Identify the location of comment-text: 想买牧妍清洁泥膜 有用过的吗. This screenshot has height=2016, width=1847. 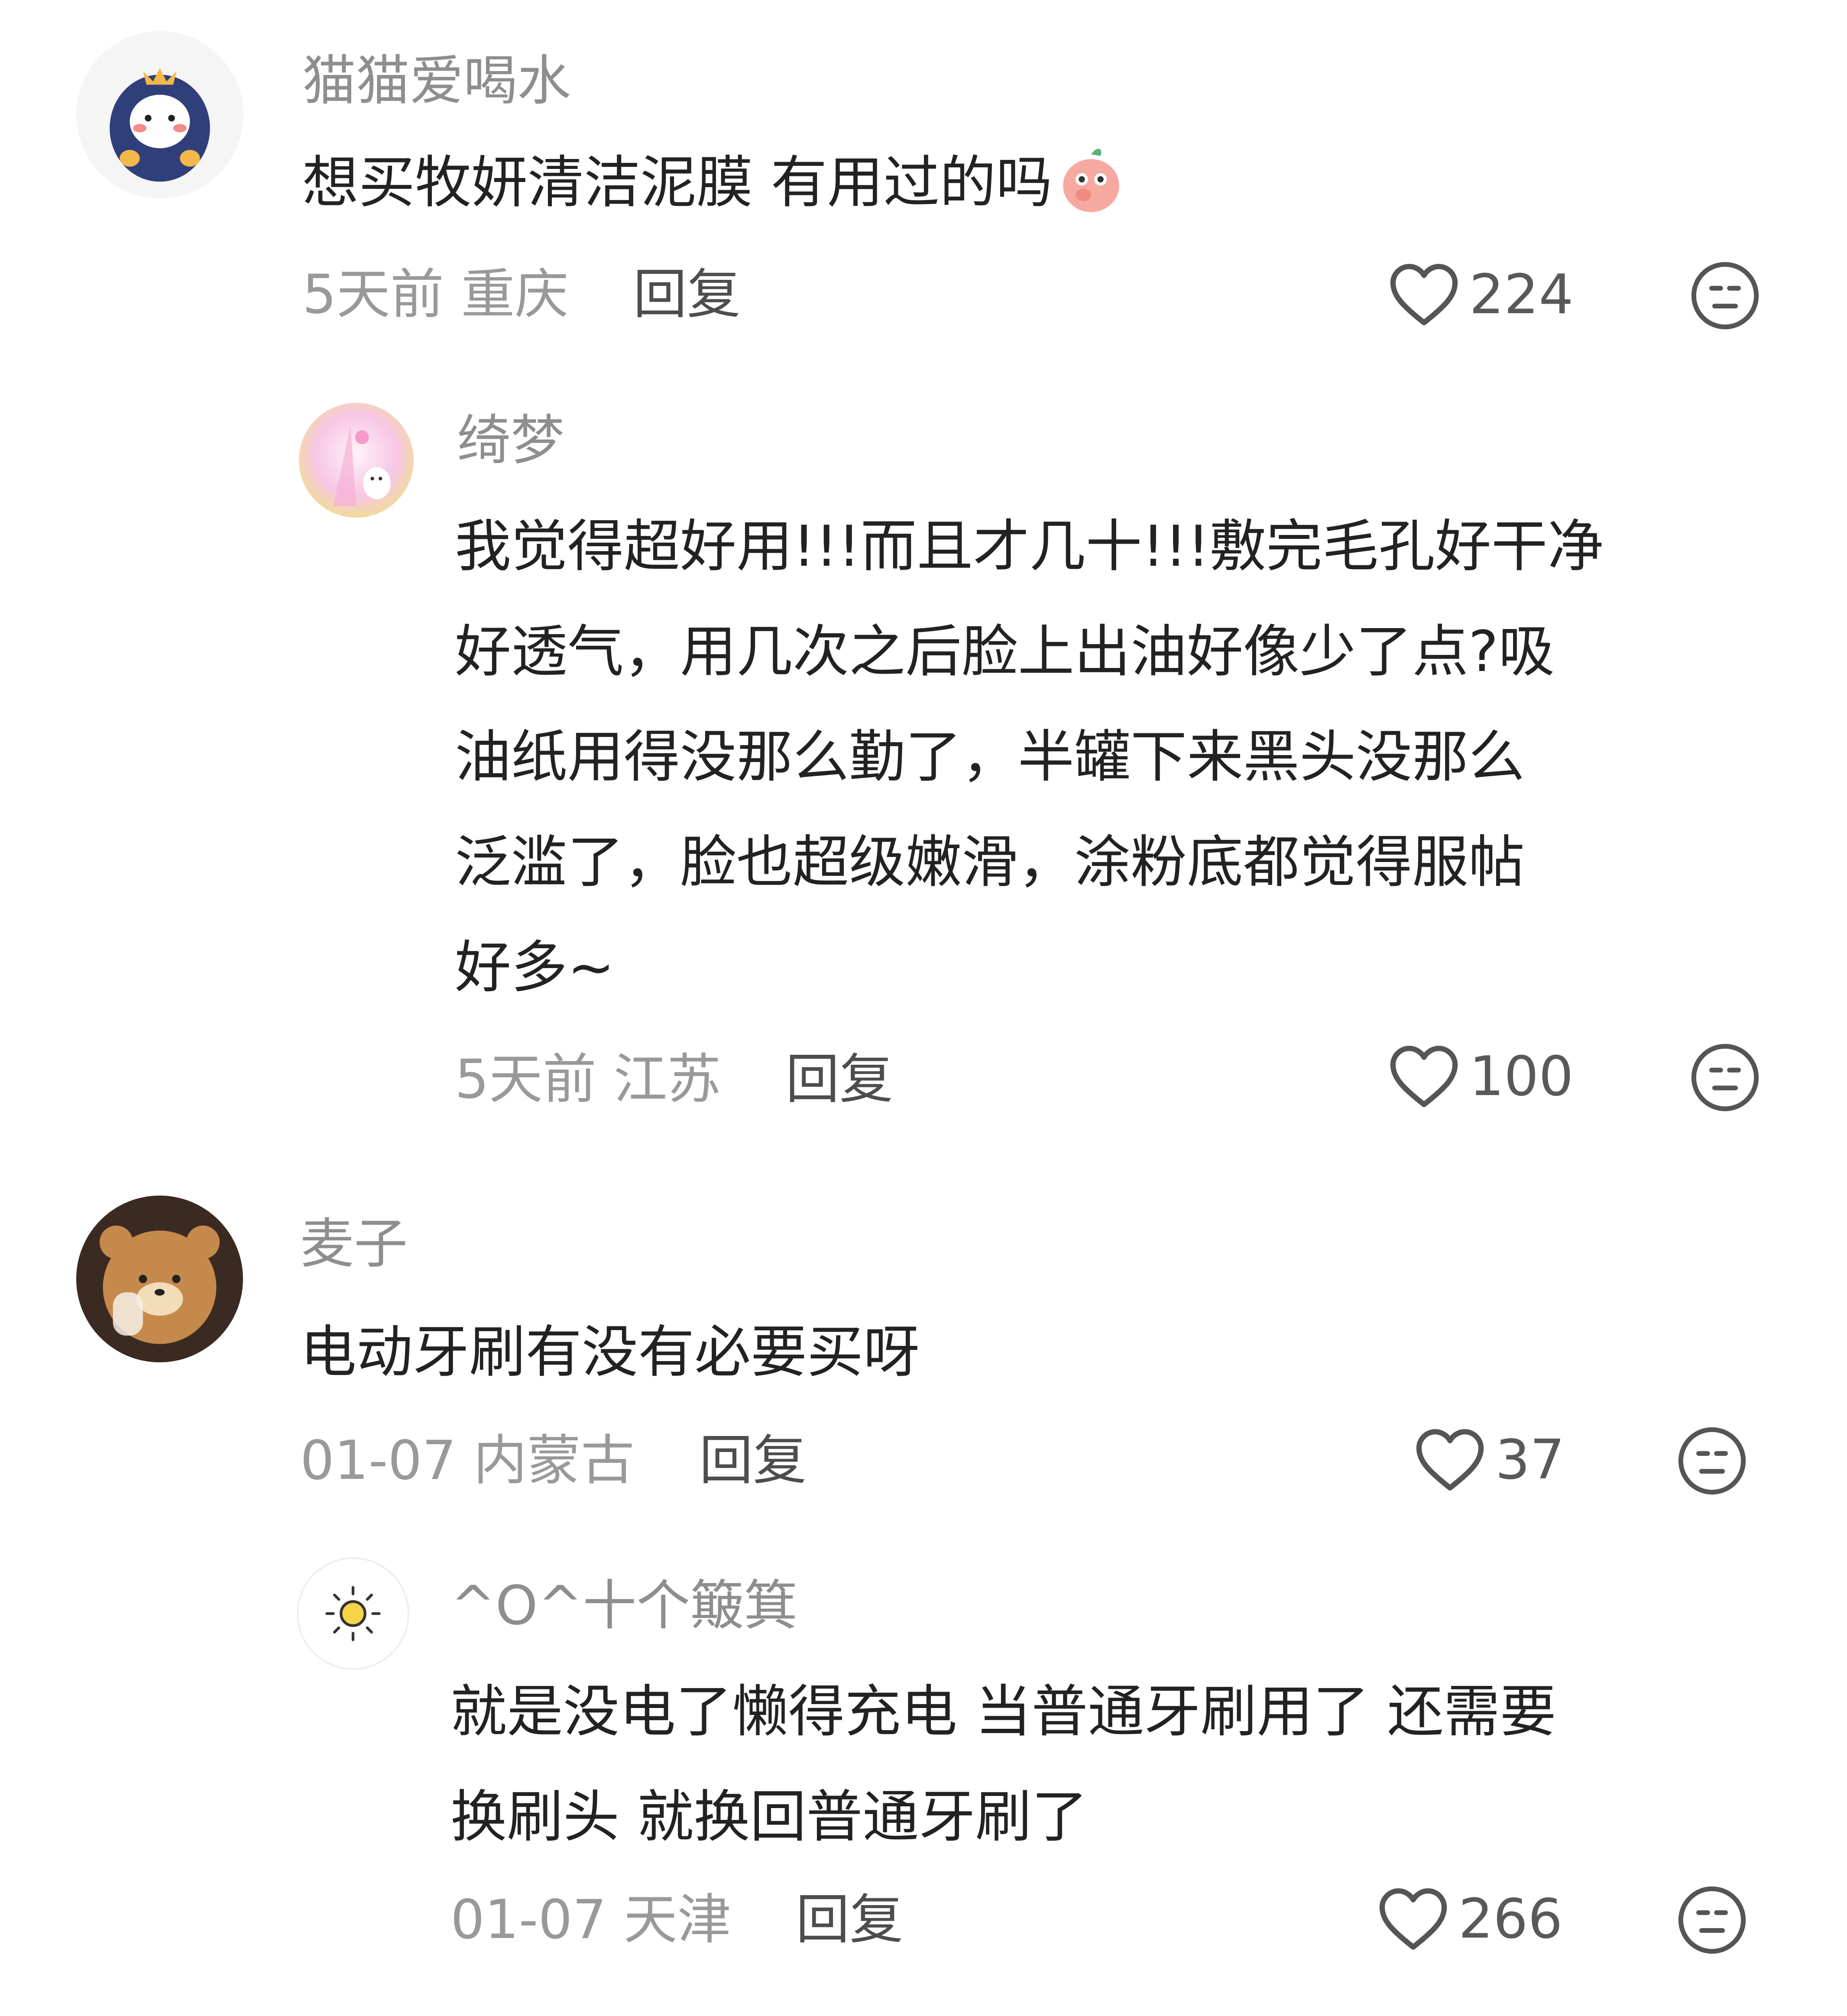
(716, 182).